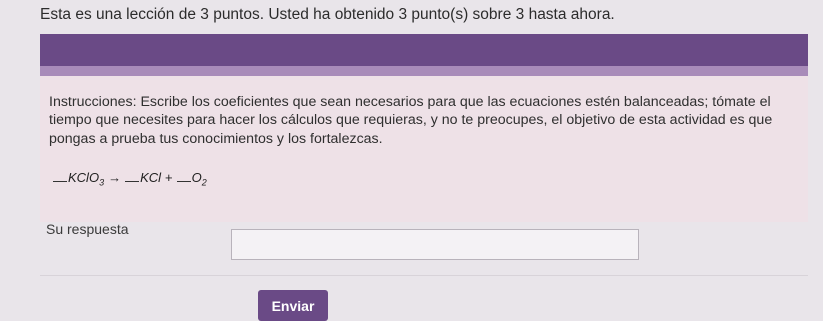  What do you see at coordinates (424, 50) in the screenshot?
I see `question-card-header` at bounding box center [424, 50].